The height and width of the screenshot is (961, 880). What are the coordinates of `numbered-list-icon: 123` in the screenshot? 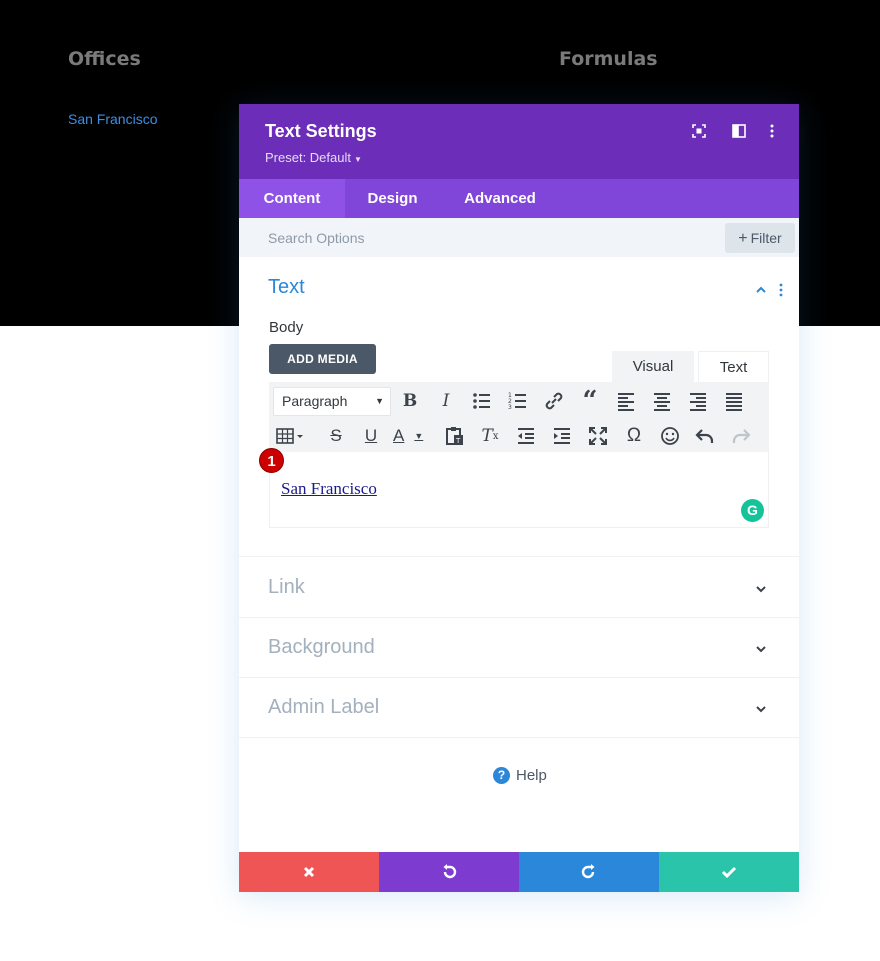 It's located at (518, 401).